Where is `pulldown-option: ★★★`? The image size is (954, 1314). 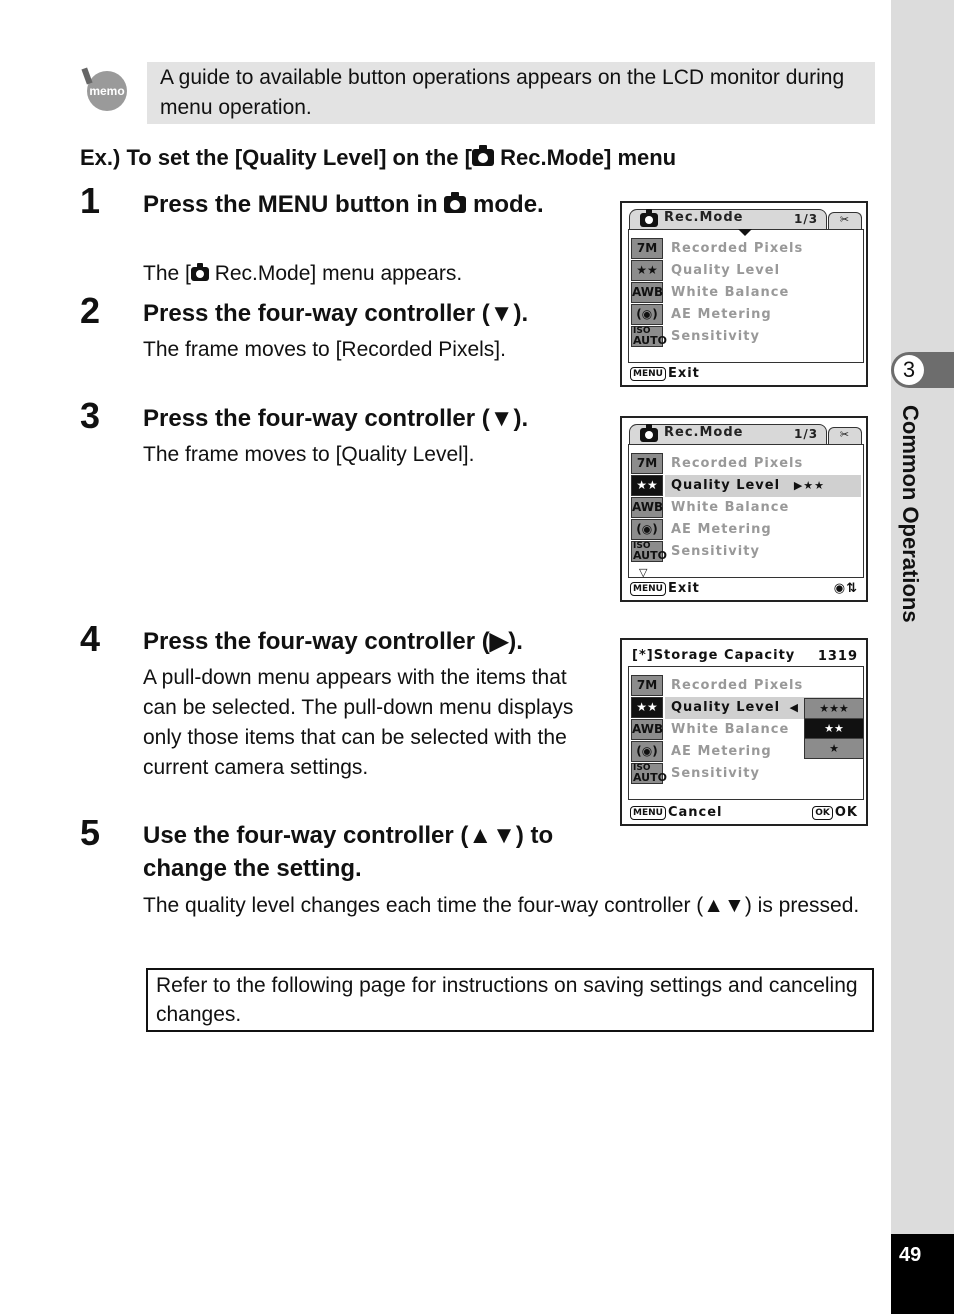 pulldown-option: ★★★ is located at coordinates (834, 709).